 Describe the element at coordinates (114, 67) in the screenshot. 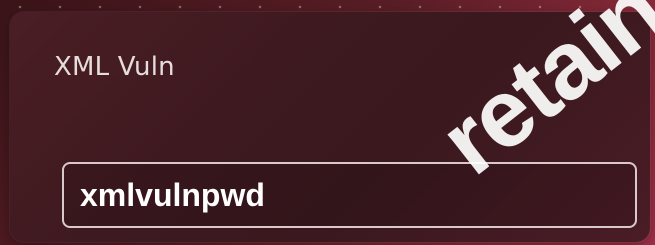

I see `dialog-title: XML Vuln` at that location.